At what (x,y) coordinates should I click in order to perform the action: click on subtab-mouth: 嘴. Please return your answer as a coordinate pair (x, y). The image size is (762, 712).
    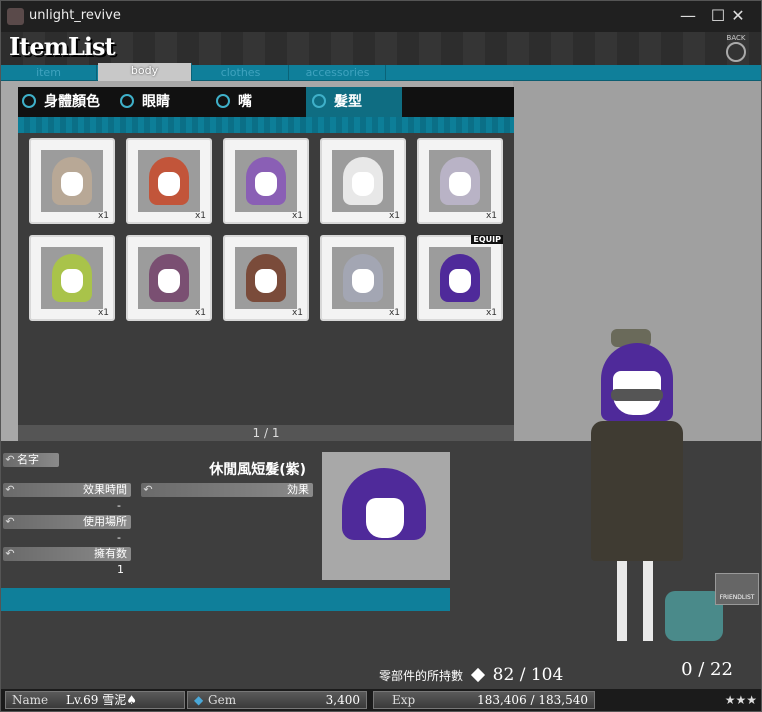
    Looking at the image, I should click on (261, 102).